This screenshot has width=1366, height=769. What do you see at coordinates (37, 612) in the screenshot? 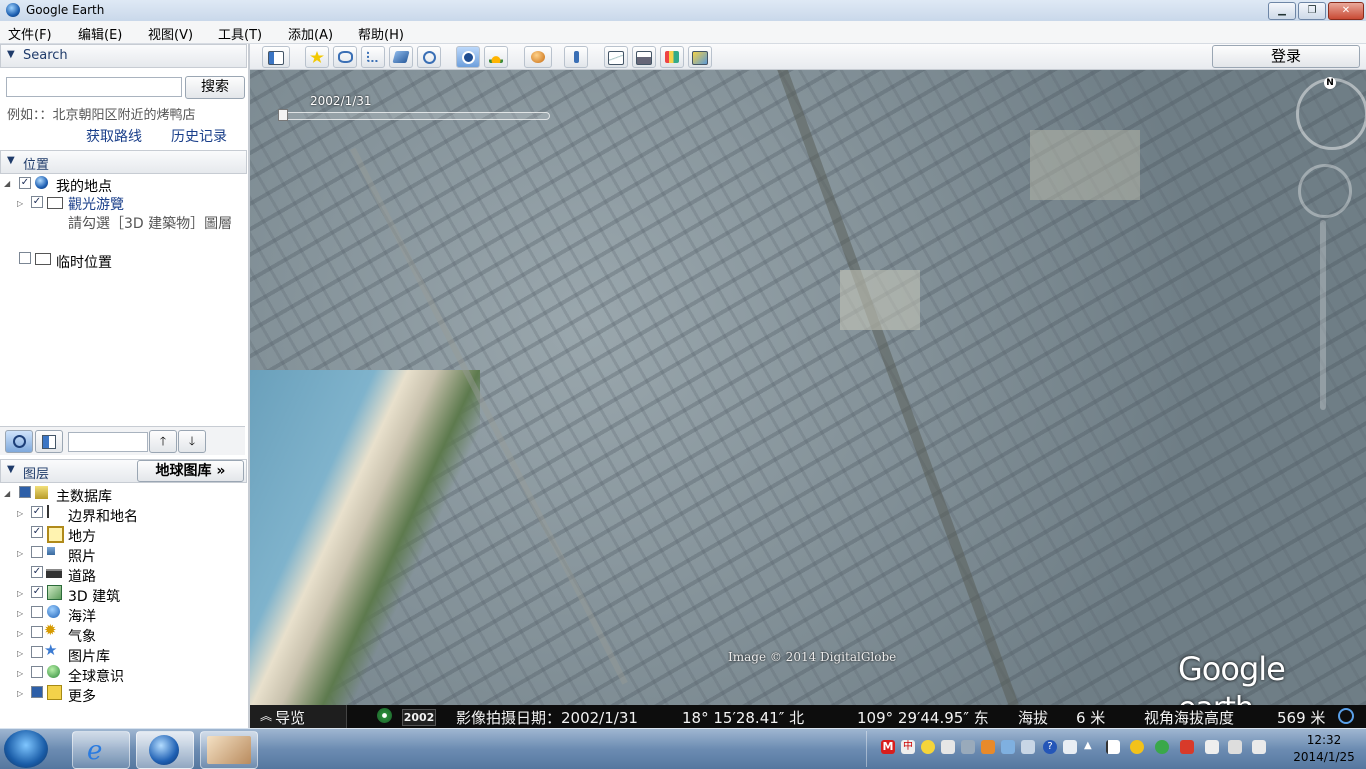
I see `ocean-checkbox` at bounding box center [37, 612].